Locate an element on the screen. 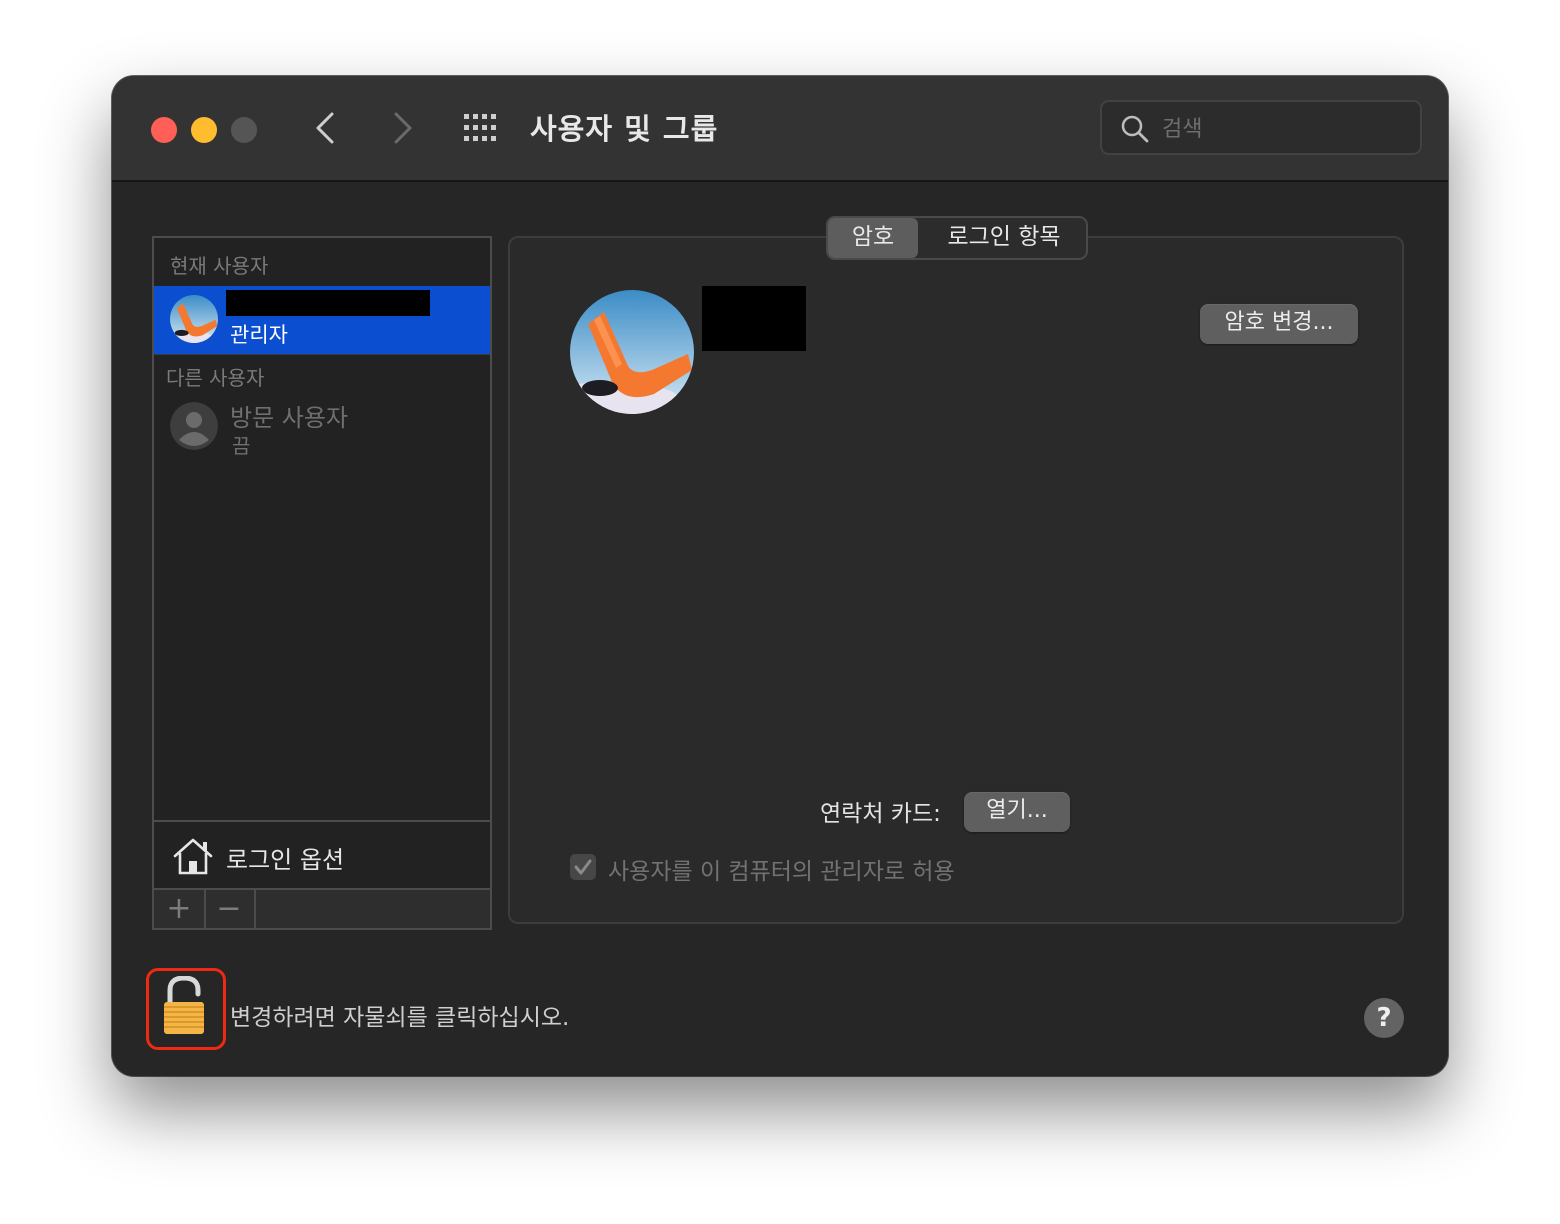  redacted-full-name is located at coordinates (754, 318).